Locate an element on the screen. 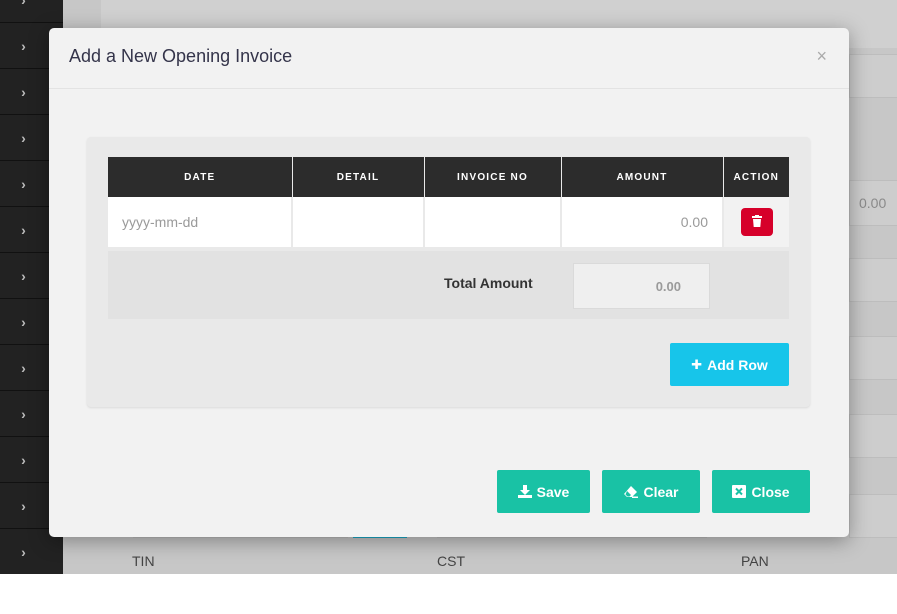 Image resolution: width=897 pixels, height=614 pixels. total-row: Total Amount 0.00 is located at coordinates (448, 285).